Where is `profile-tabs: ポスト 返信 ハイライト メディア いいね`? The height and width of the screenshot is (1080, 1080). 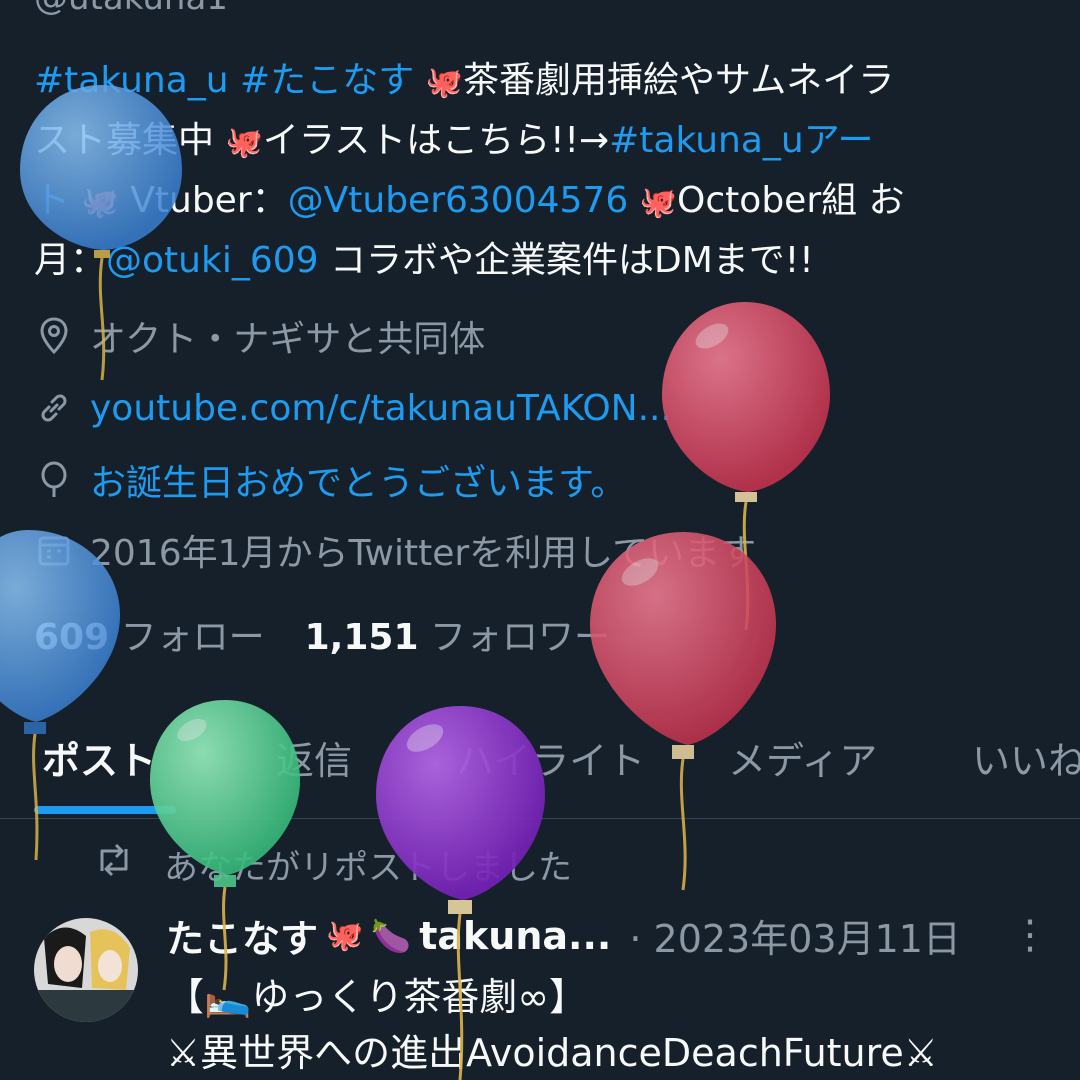 profile-tabs: ポスト 返信 ハイライト メディア いいね is located at coordinates (540, 769).